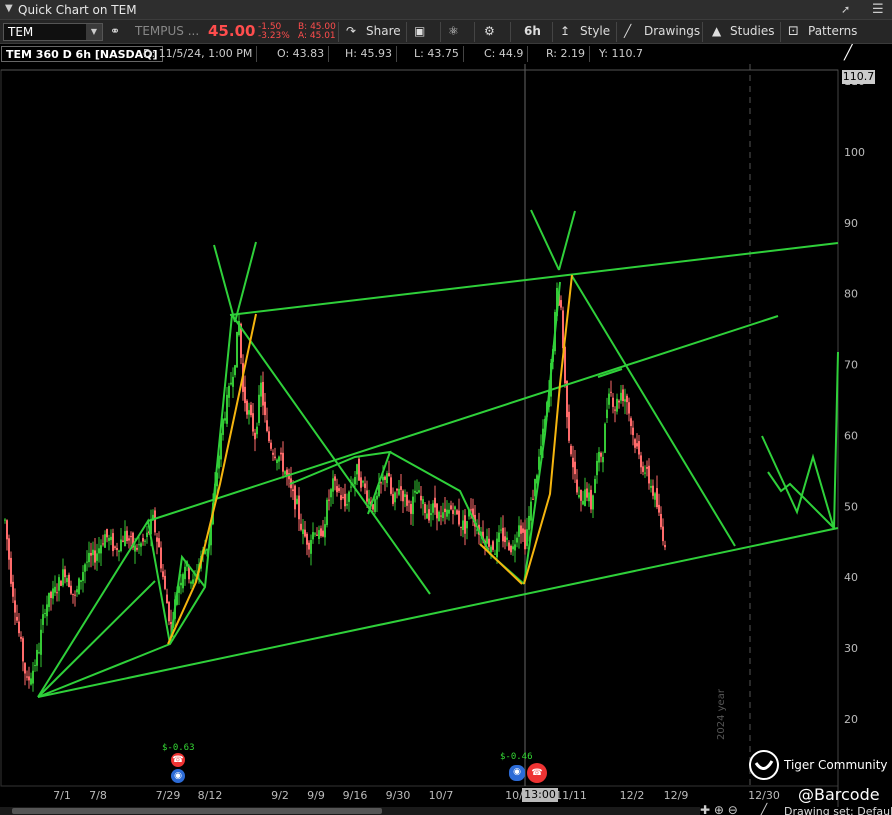  I want to click on share-button: Share, so click(383, 31).